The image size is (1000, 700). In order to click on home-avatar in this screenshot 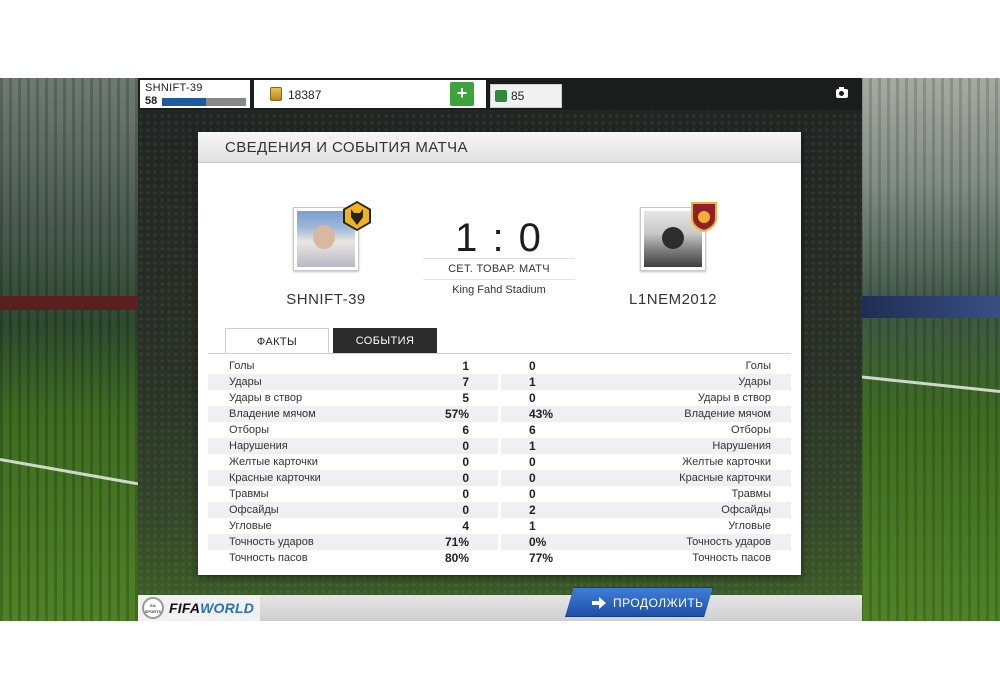, I will do `click(332, 236)`.